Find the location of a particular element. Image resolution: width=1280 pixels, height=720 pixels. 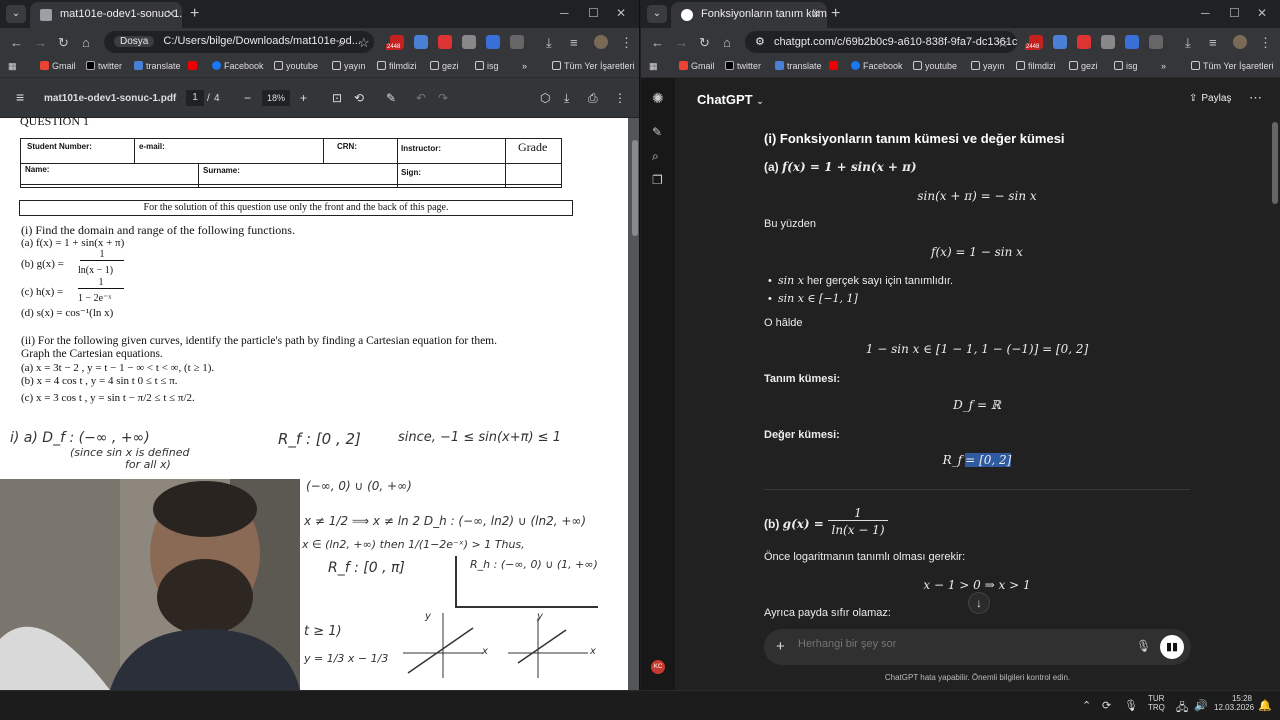

scroll-down-button: ↓ is located at coordinates (979, 603).